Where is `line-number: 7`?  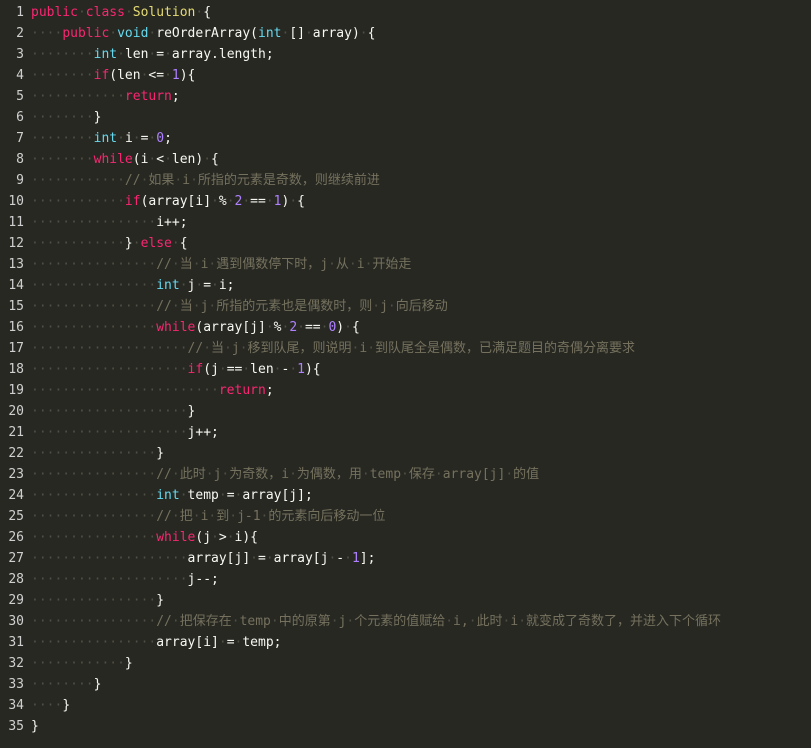
line-number: 7 is located at coordinates (20, 138).